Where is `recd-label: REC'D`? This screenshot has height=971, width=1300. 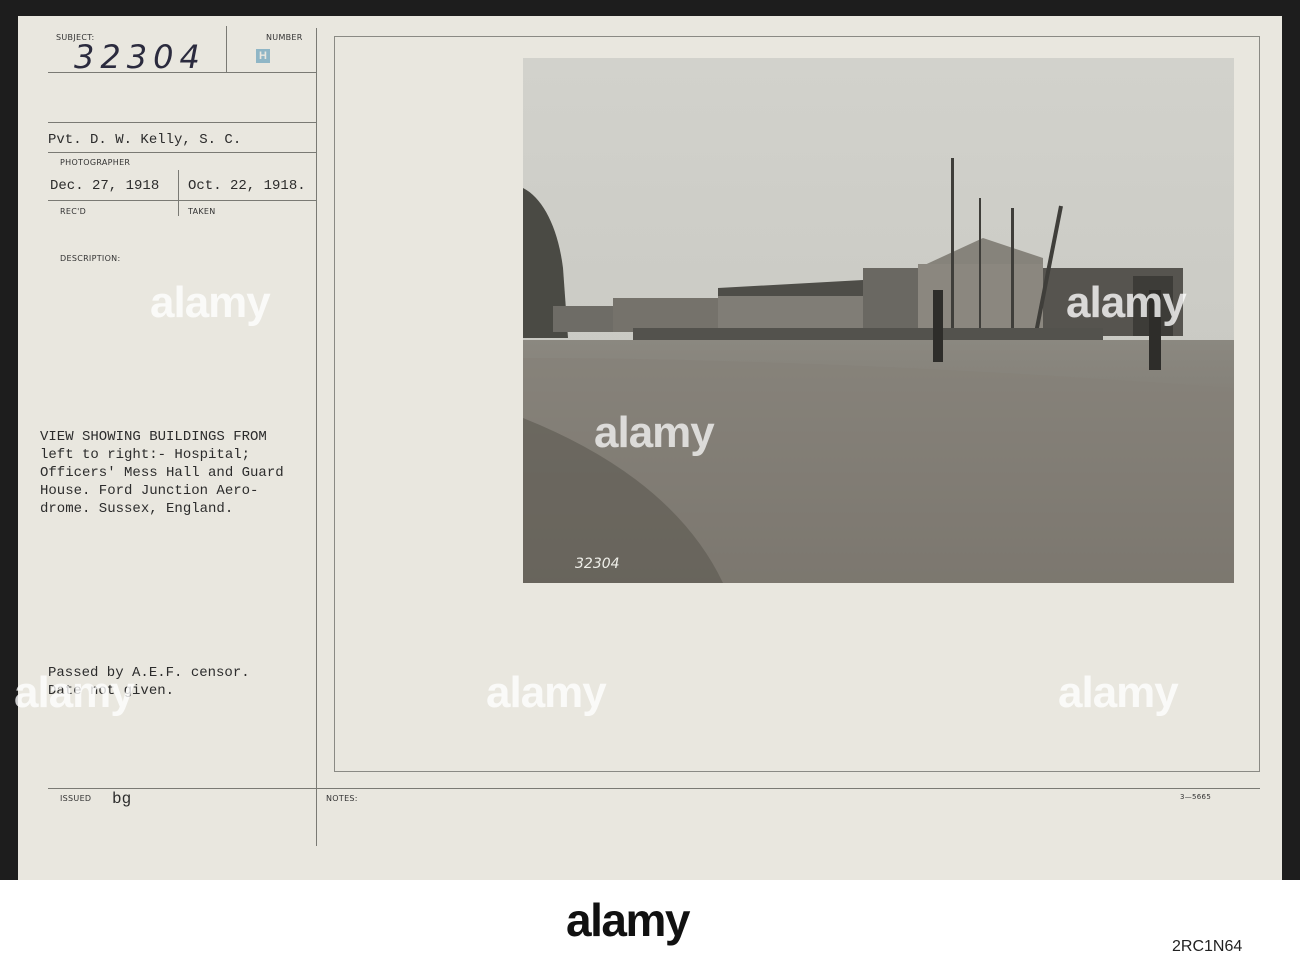 recd-label: REC'D is located at coordinates (73, 211).